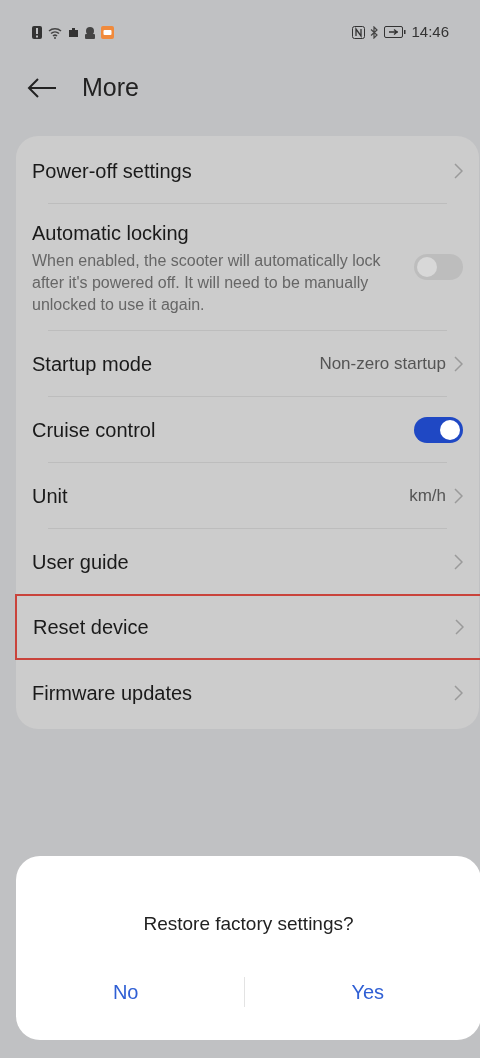 Image resolution: width=480 pixels, height=1058 pixels. What do you see at coordinates (248, 924) in the screenshot?
I see `dialog-title: Restore factory settings?` at bounding box center [248, 924].